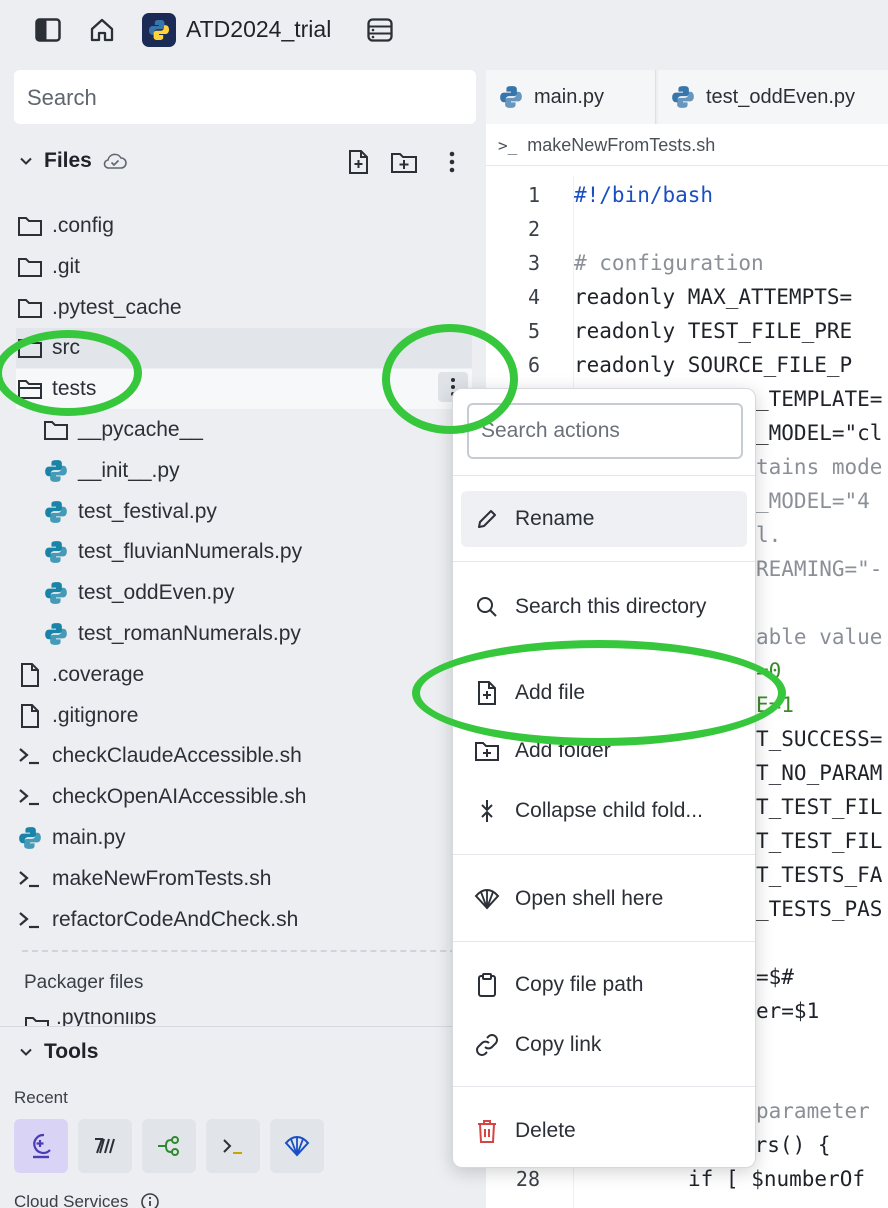 This screenshot has height=1208, width=888. What do you see at coordinates (775, 977) in the screenshot?
I see `code-line: =$#` at bounding box center [775, 977].